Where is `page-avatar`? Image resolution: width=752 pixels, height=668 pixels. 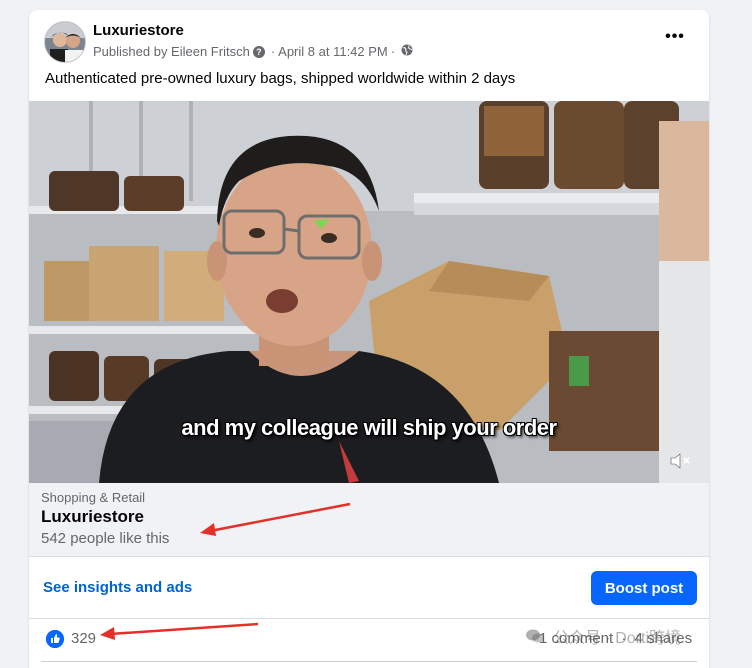 page-avatar is located at coordinates (65, 42).